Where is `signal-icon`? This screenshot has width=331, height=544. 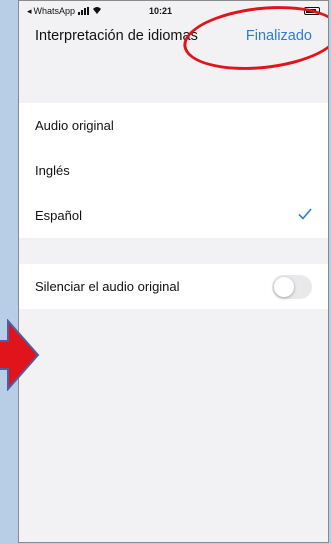
signal-icon is located at coordinates (84, 11).